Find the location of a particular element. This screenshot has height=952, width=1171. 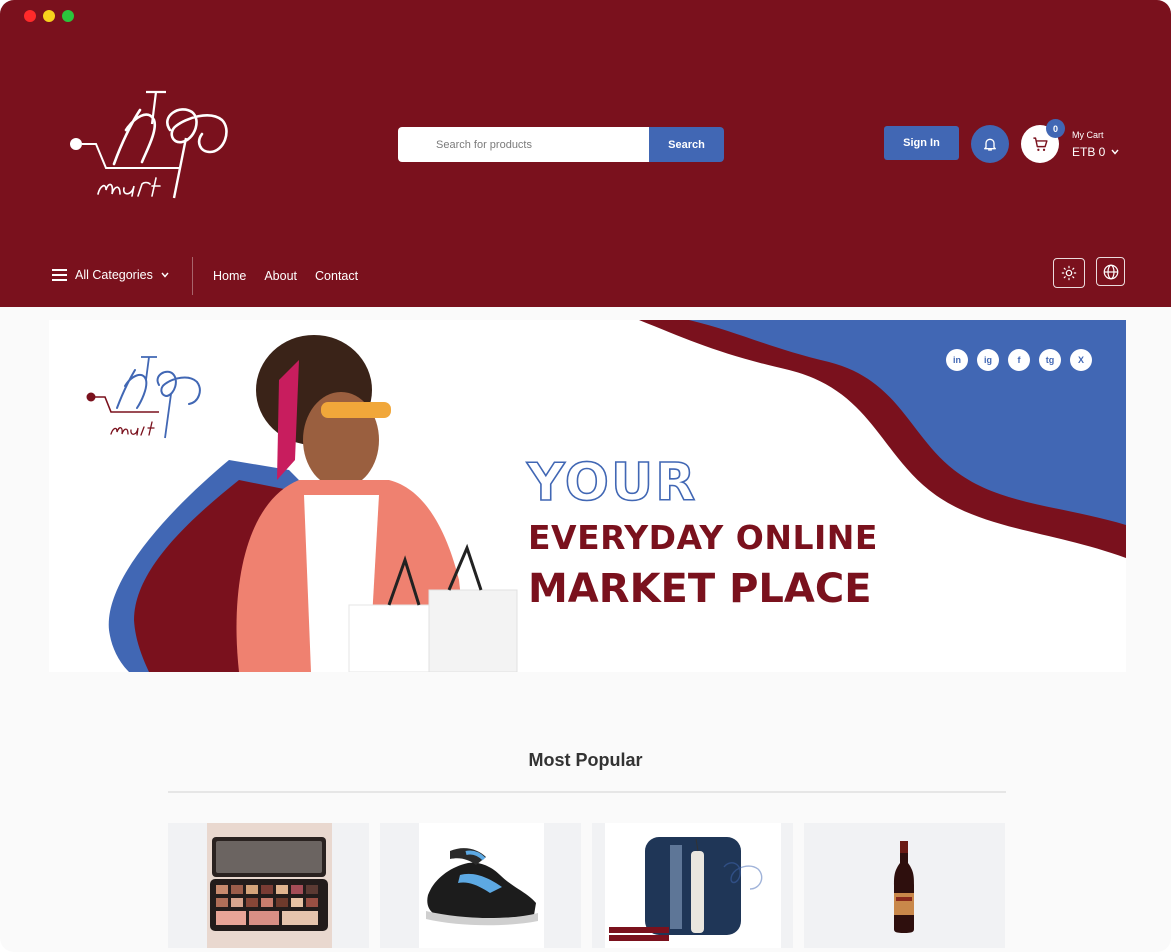

banner-headline-line2: EVERYDAY ONLINE is located at coordinates (703, 537).